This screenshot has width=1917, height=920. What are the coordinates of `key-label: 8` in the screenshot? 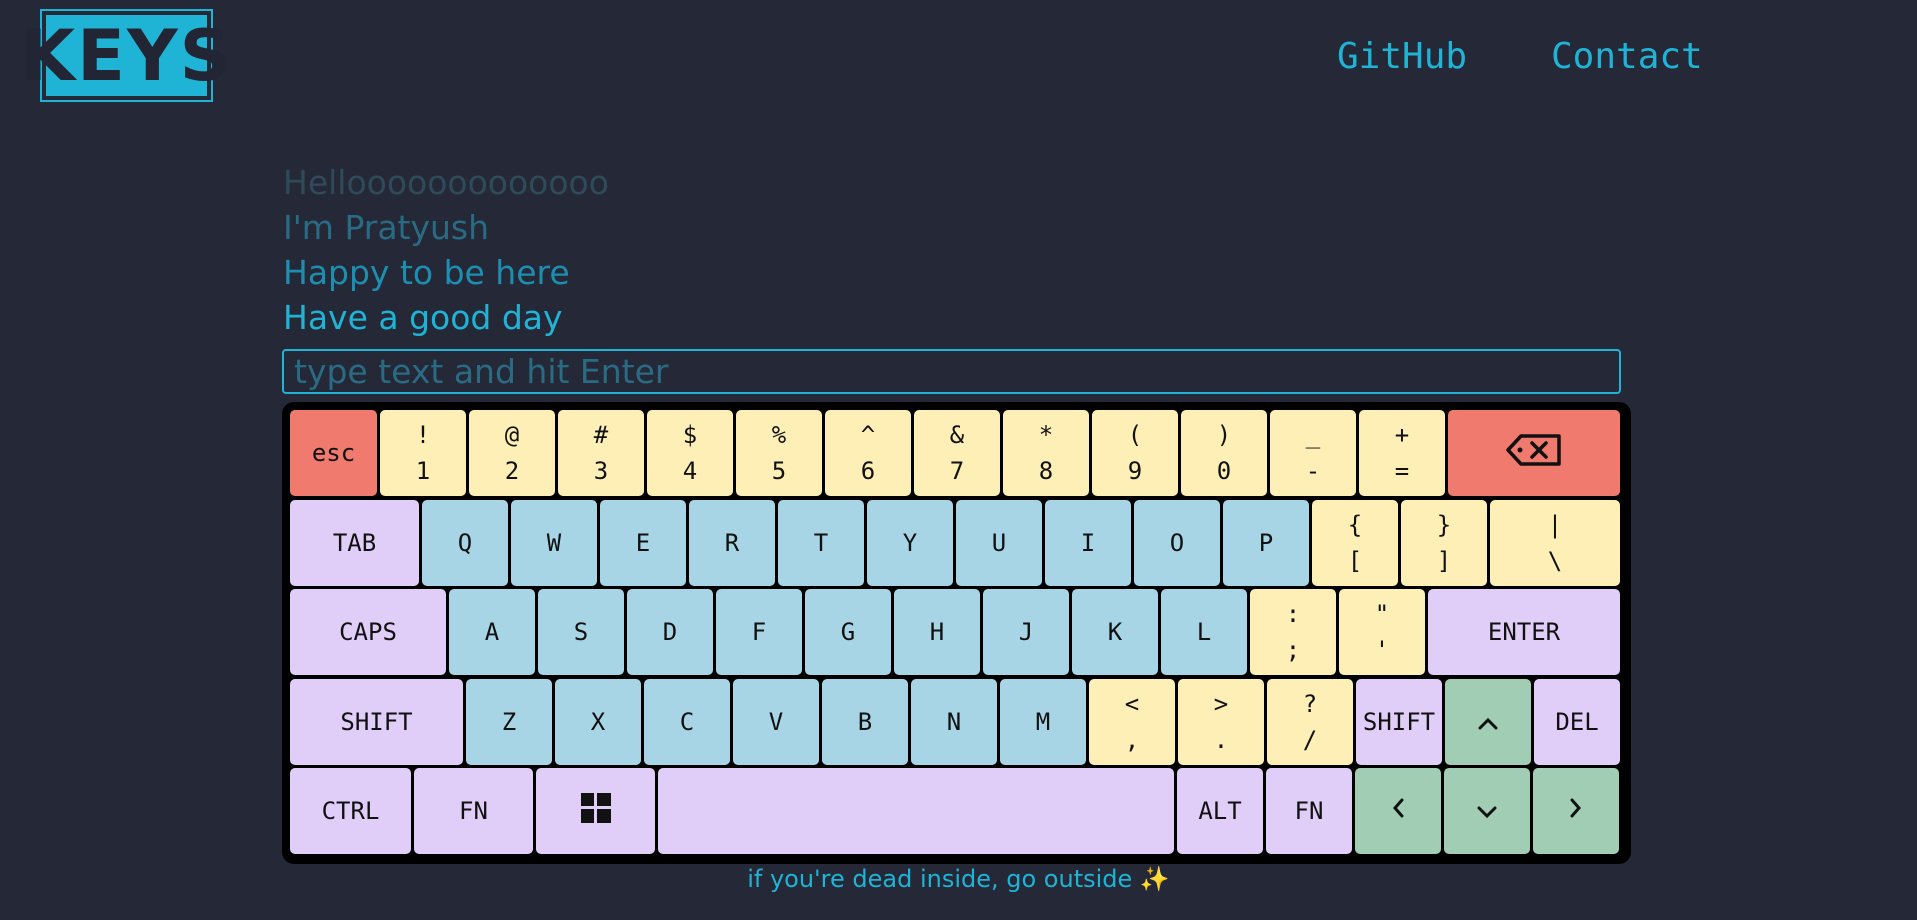 It's located at (1046, 471).